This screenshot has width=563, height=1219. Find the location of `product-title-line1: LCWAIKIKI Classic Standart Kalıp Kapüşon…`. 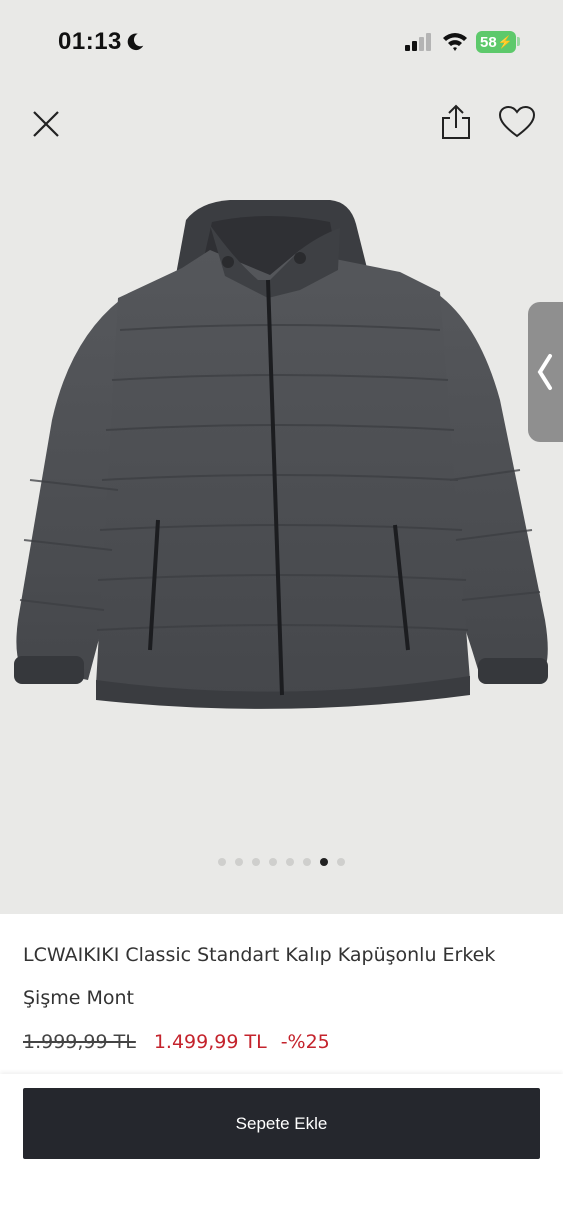

product-title-line1: LCWAIKIKI Classic Standart Kalıp Kapüşon… is located at coordinates (259, 955).